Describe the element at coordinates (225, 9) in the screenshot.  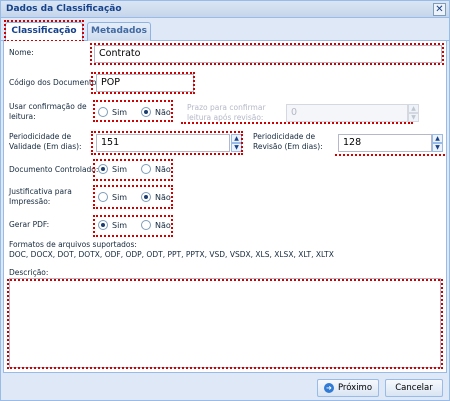
I see `dialog-titlebar: Dados da Classificação ✕` at that location.